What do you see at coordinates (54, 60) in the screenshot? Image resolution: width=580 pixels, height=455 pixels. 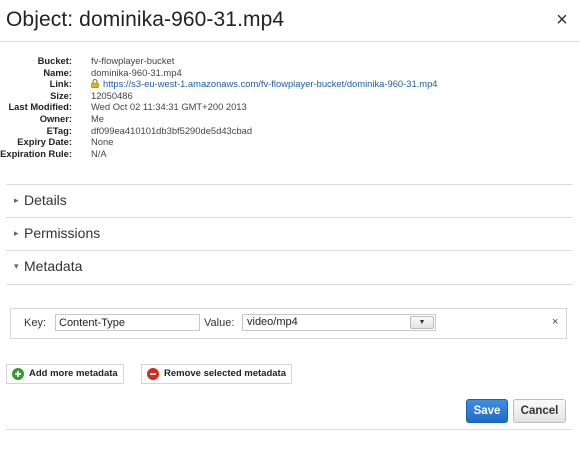 I see `property-key: Bucket:` at bounding box center [54, 60].